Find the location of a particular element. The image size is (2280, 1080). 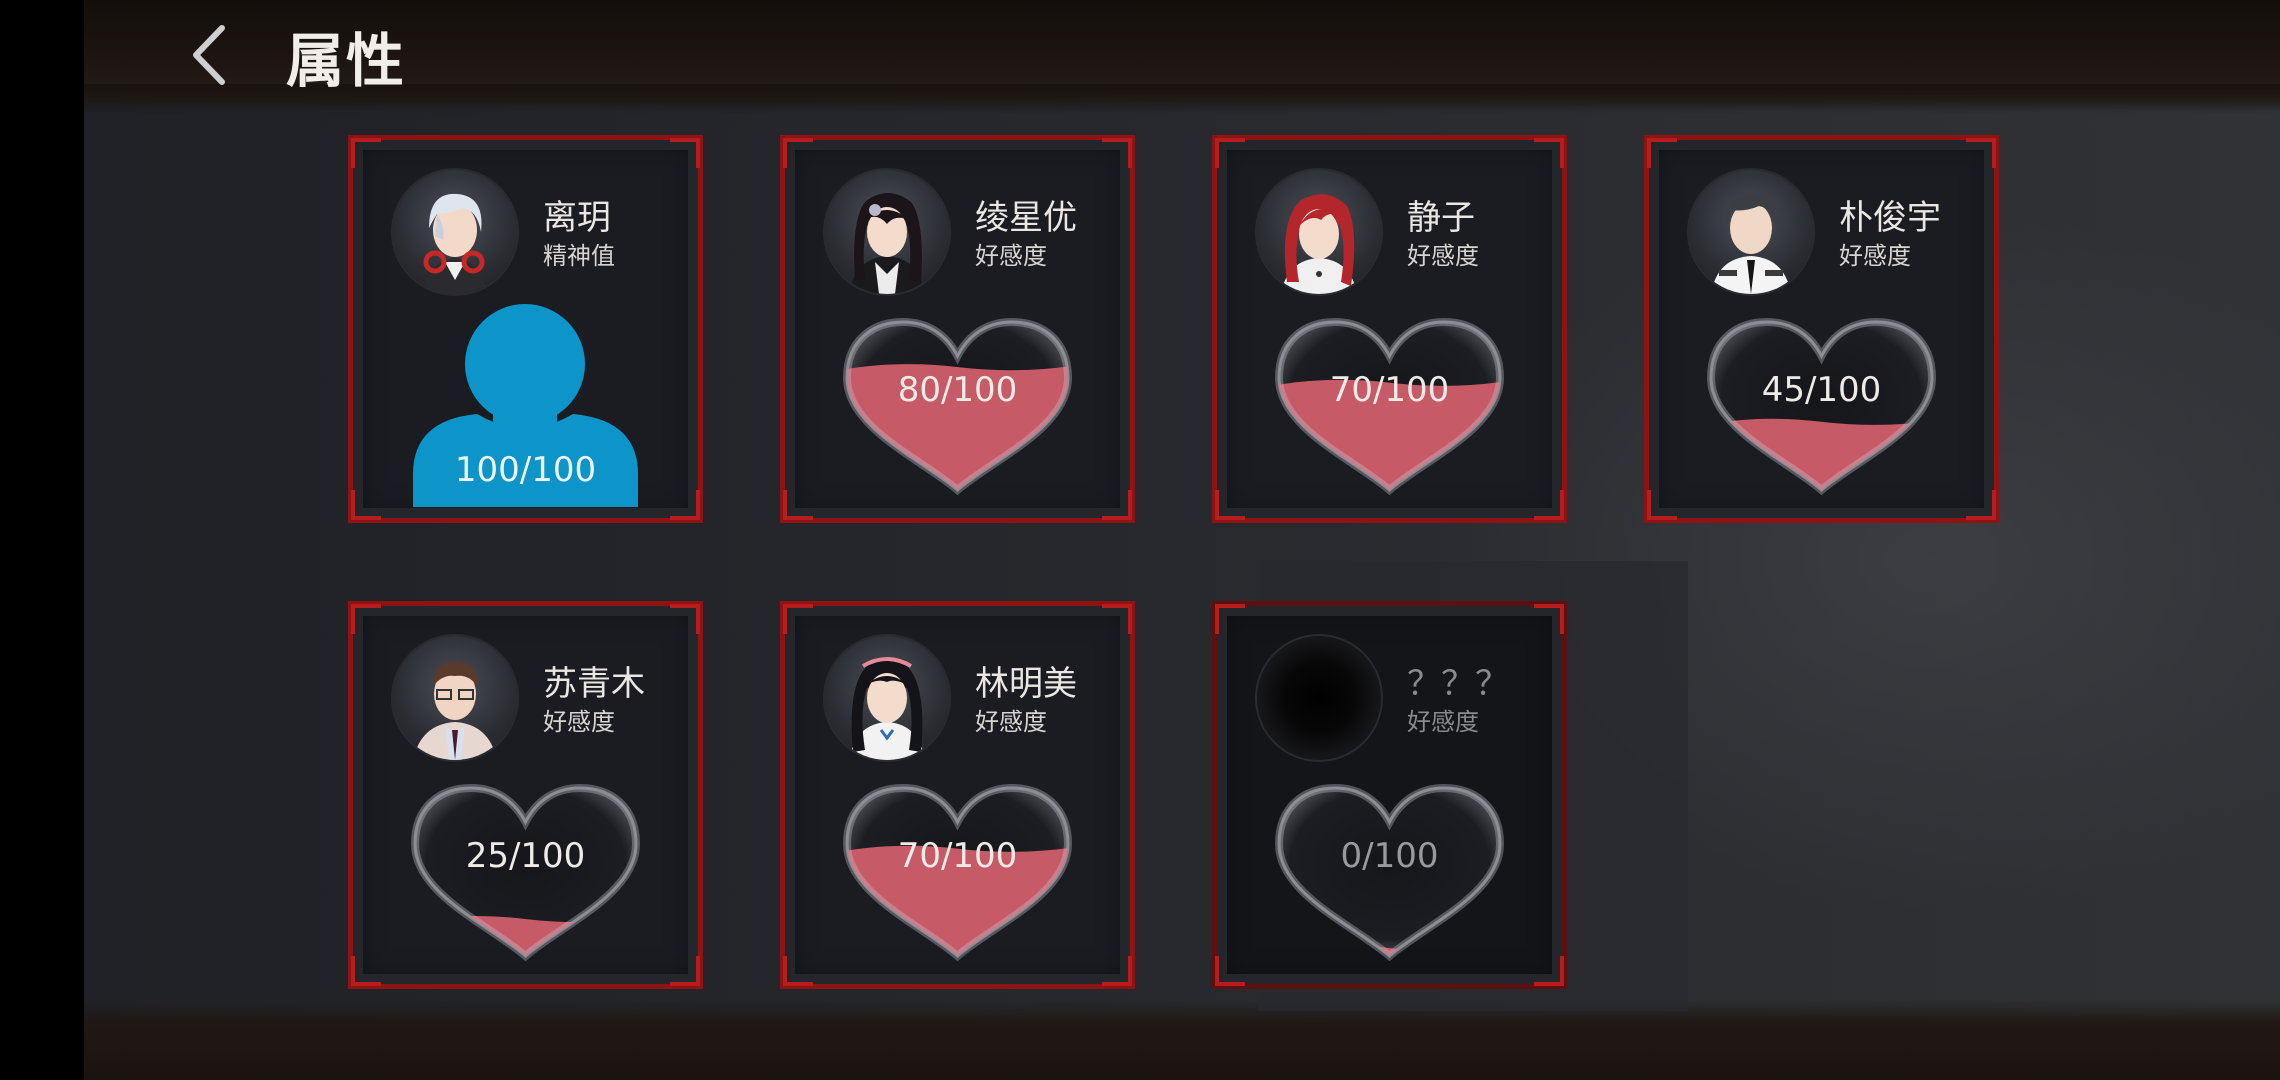

affection-gauge: 80/100 is located at coordinates (957, 400).